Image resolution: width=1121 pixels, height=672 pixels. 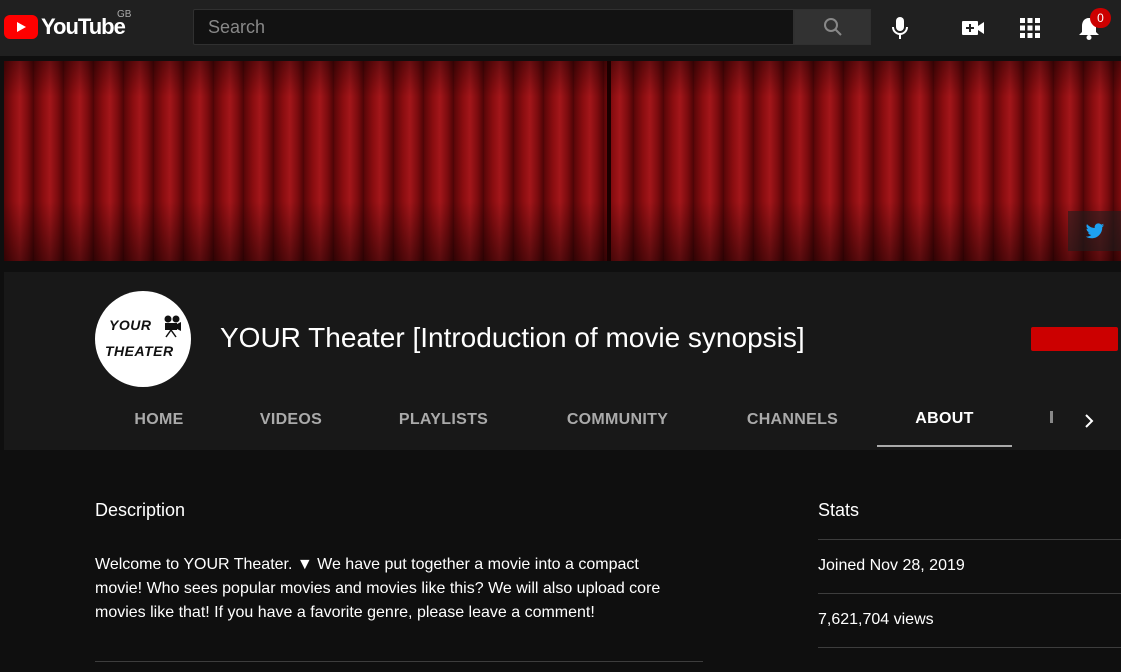 I want to click on joined-date: Joined Nov 28, 2019, so click(x=891, y=565).